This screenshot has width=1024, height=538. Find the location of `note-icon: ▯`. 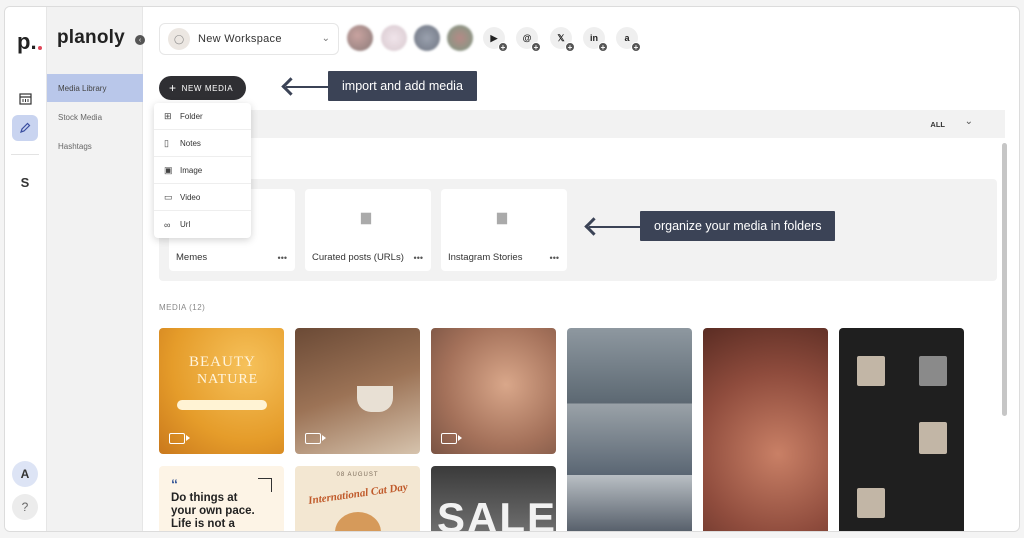

note-icon: ▯ is located at coordinates (166, 142).